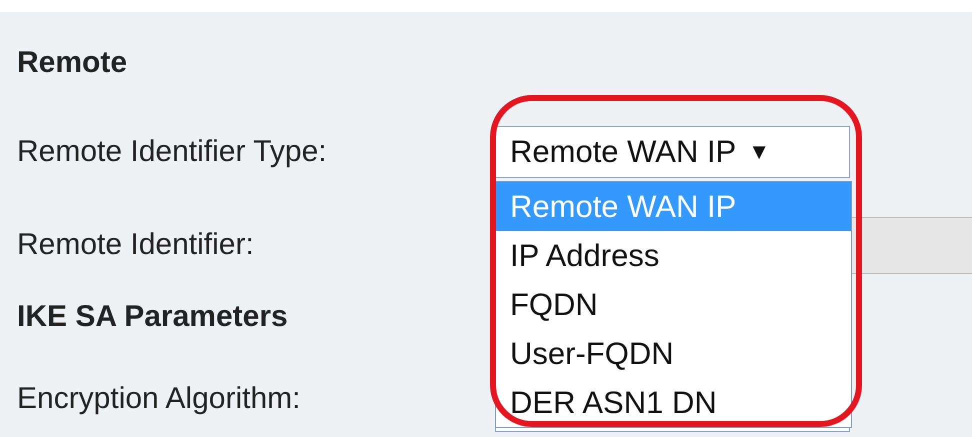 This screenshot has height=437, width=972. I want to click on caret-icon: ▼, so click(759, 152).